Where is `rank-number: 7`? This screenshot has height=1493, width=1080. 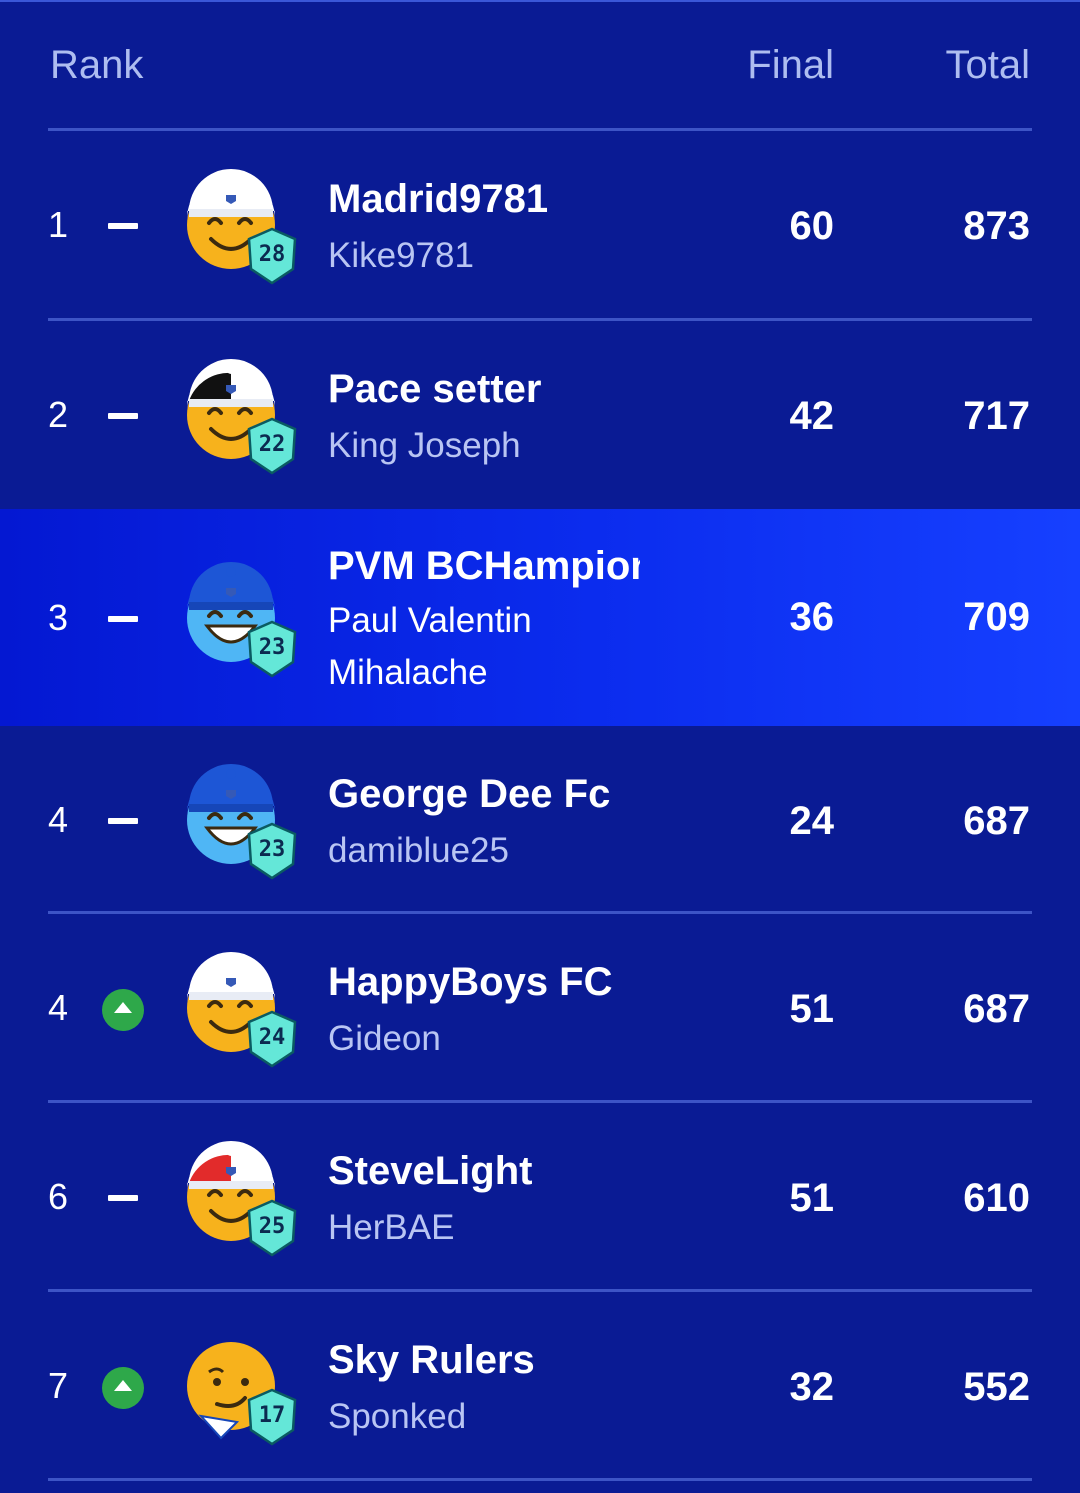 rank-number: 7 is located at coordinates (58, 1385).